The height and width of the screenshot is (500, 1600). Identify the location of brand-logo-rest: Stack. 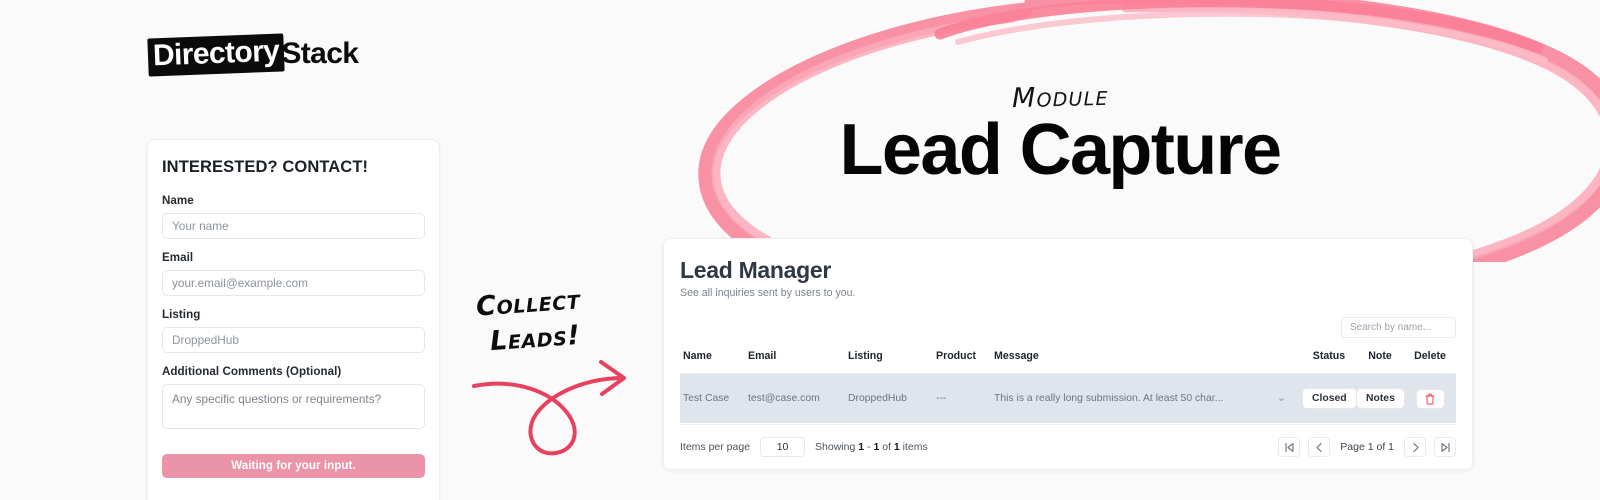
(320, 53).